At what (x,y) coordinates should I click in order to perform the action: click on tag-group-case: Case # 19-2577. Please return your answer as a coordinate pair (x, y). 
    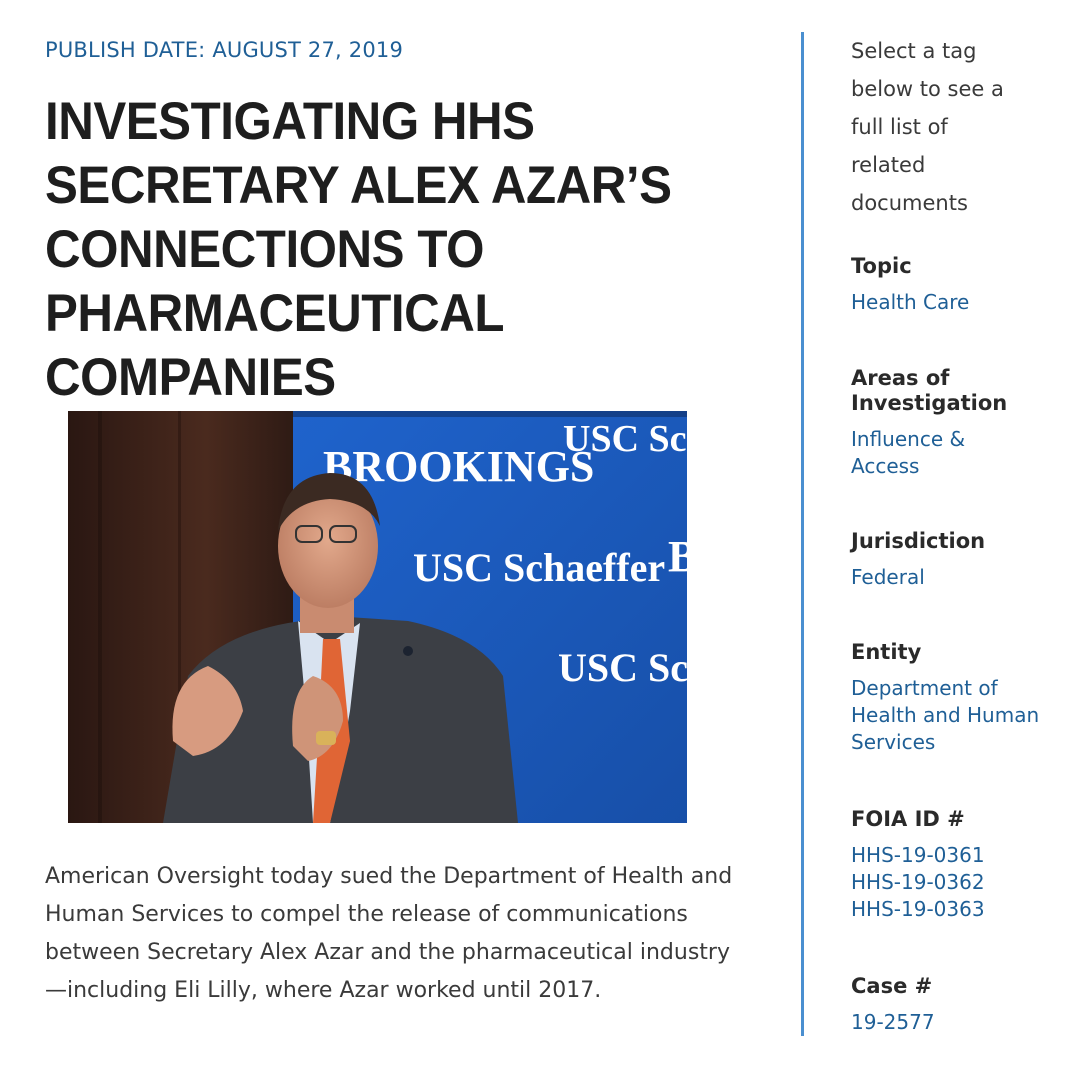
    Looking at the image, I should click on (958, 1005).